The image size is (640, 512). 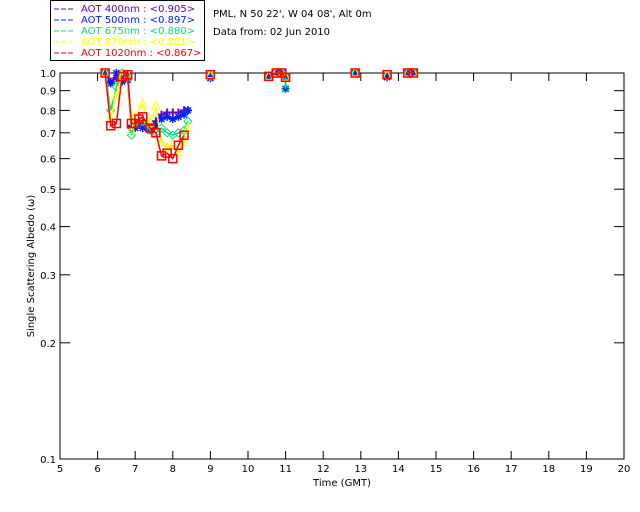 I want to click on legend-entry: AOT 675nm : <0.880>, so click(x=138, y=31).